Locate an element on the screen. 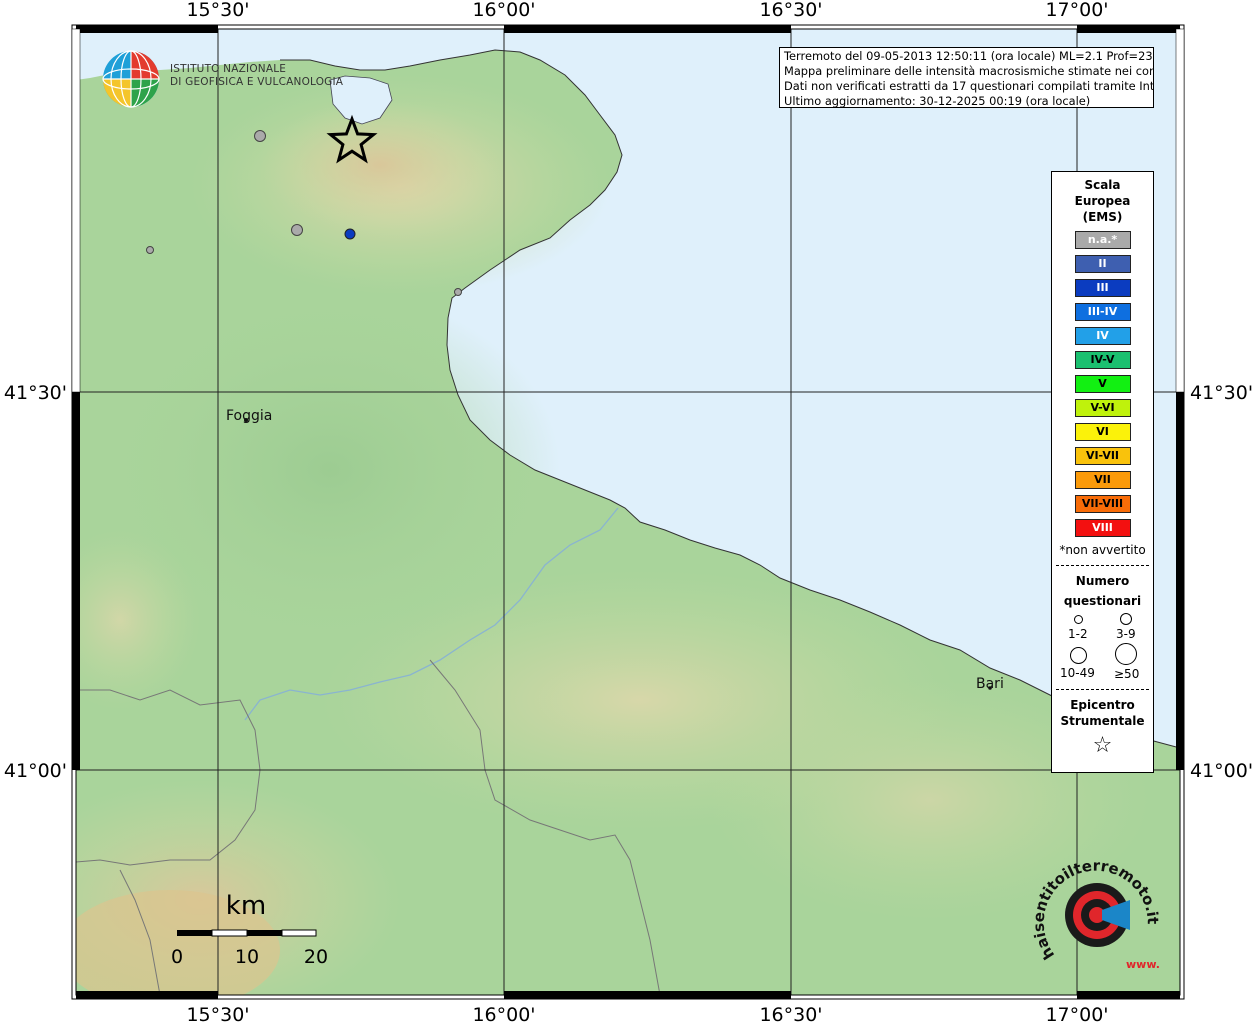 Image resolution: width=1255 pixels, height=1024 pixels. gargano-highland-core is located at coordinates (380, 165).